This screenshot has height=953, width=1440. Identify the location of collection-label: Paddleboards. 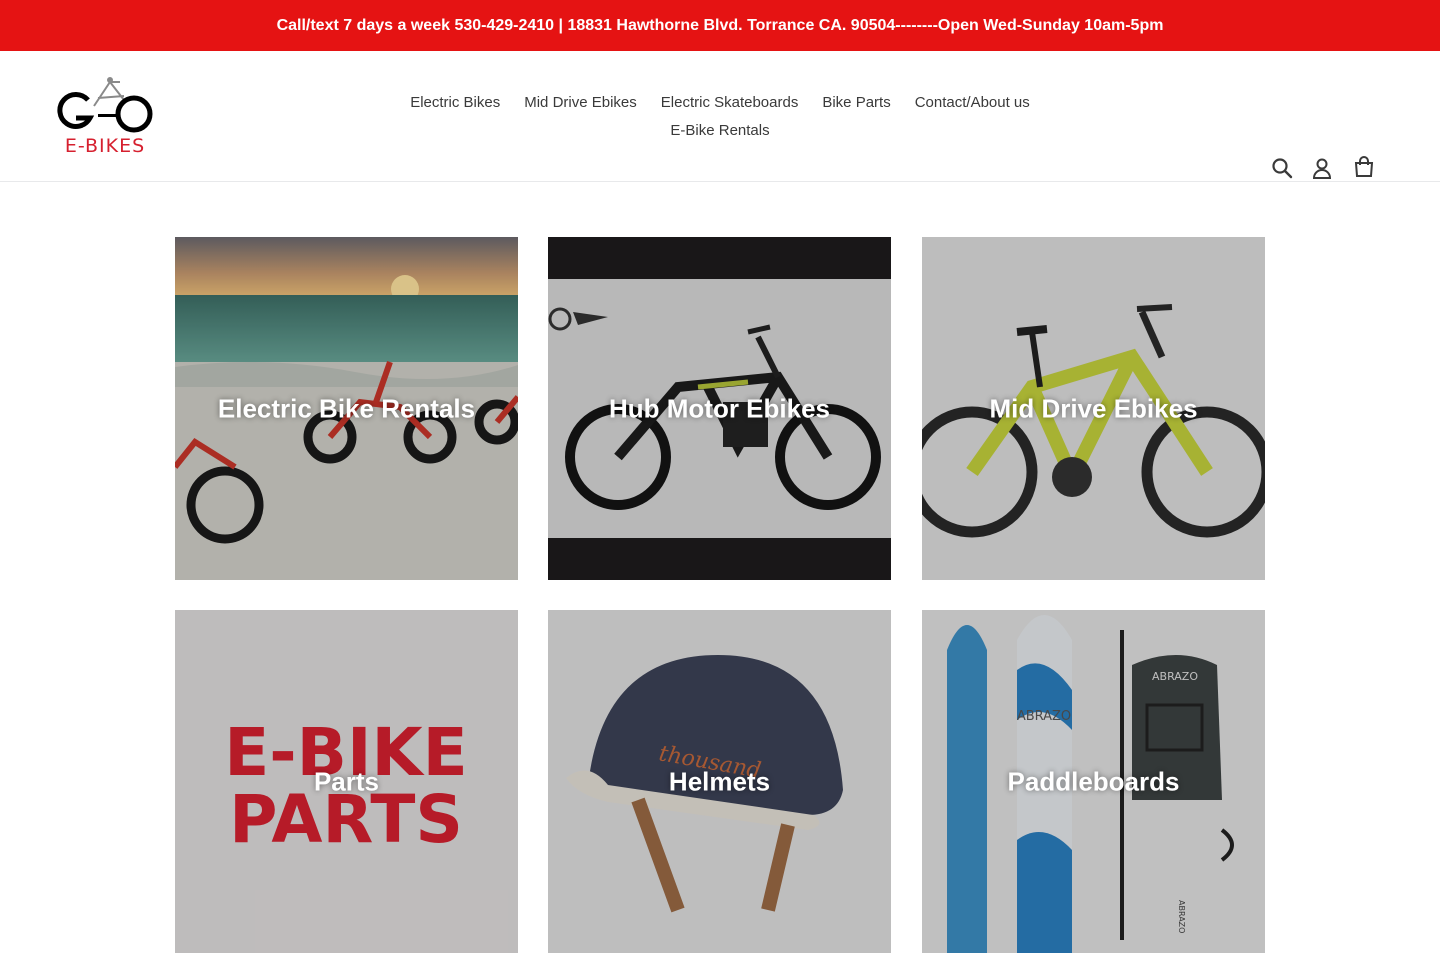
(1093, 781).